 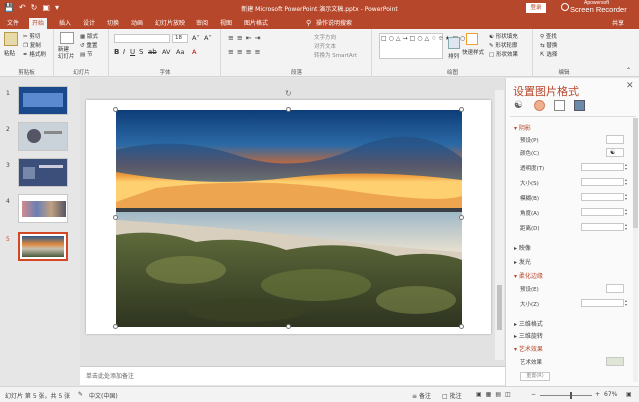 I want to click on size-properties-icon, so click(x=559, y=105).